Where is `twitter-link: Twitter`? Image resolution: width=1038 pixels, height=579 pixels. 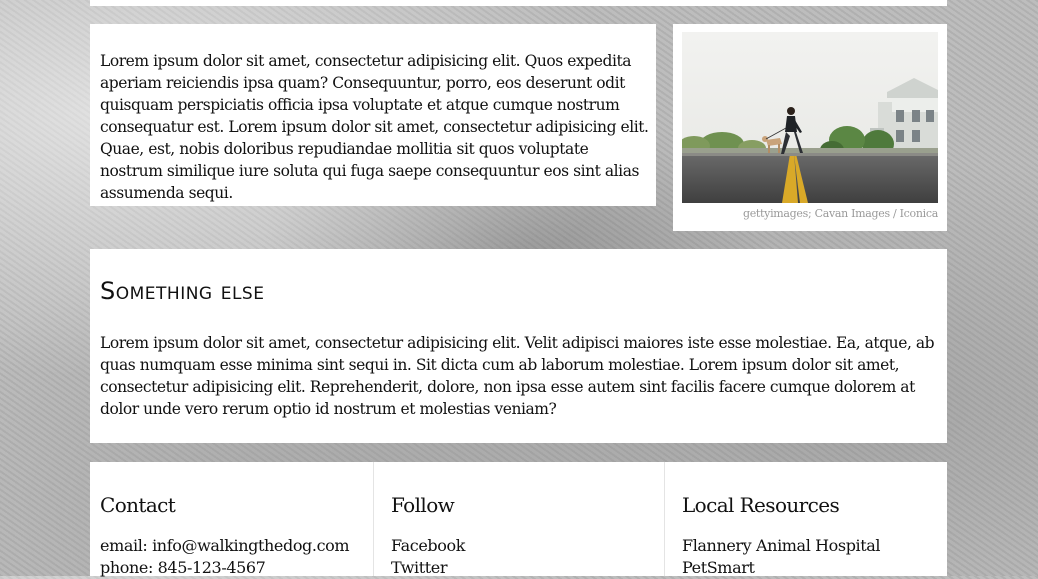 twitter-link: Twitter is located at coordinates (419, 567).